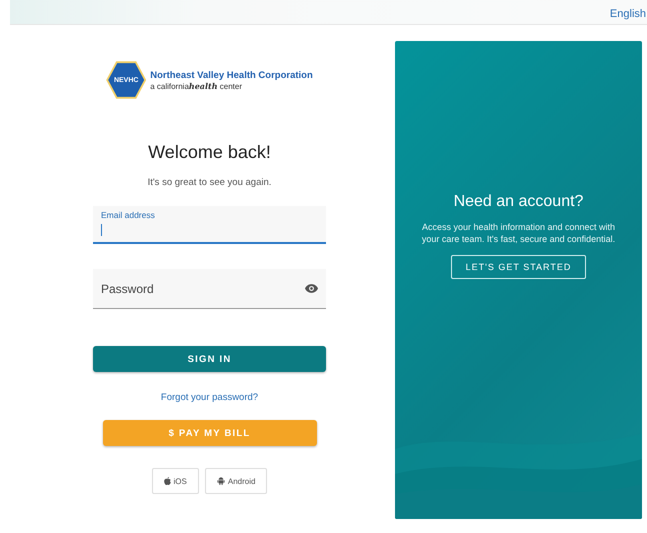  What do you see at coordinates (518, 267) in the screenshot?
I see `get-started-button: LET'S GET STARTED` at bounding box center [518, 267].